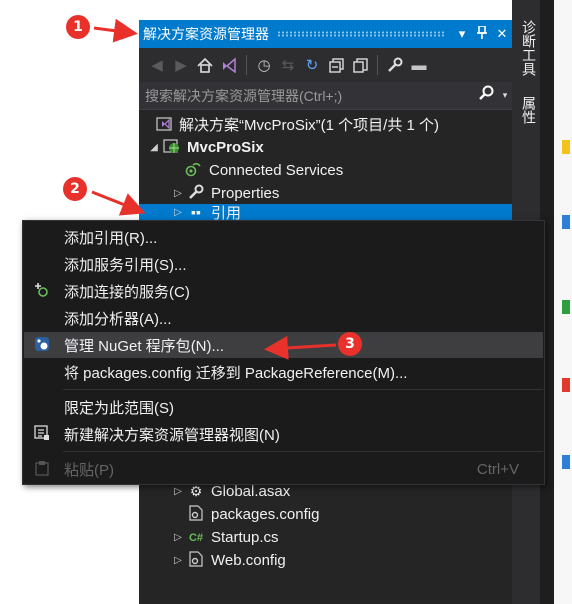  I want to click on search-input, so click(306, 95).